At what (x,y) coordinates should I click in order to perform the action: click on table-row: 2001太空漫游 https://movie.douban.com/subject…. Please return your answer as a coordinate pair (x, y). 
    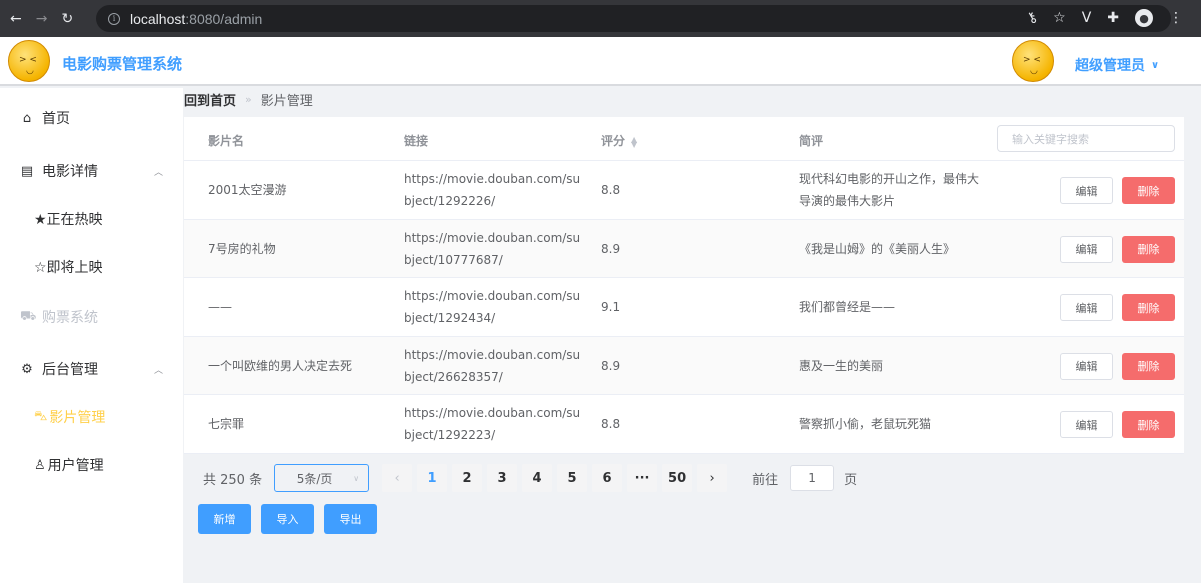
    Looking at the image, I should click on (684, 190).